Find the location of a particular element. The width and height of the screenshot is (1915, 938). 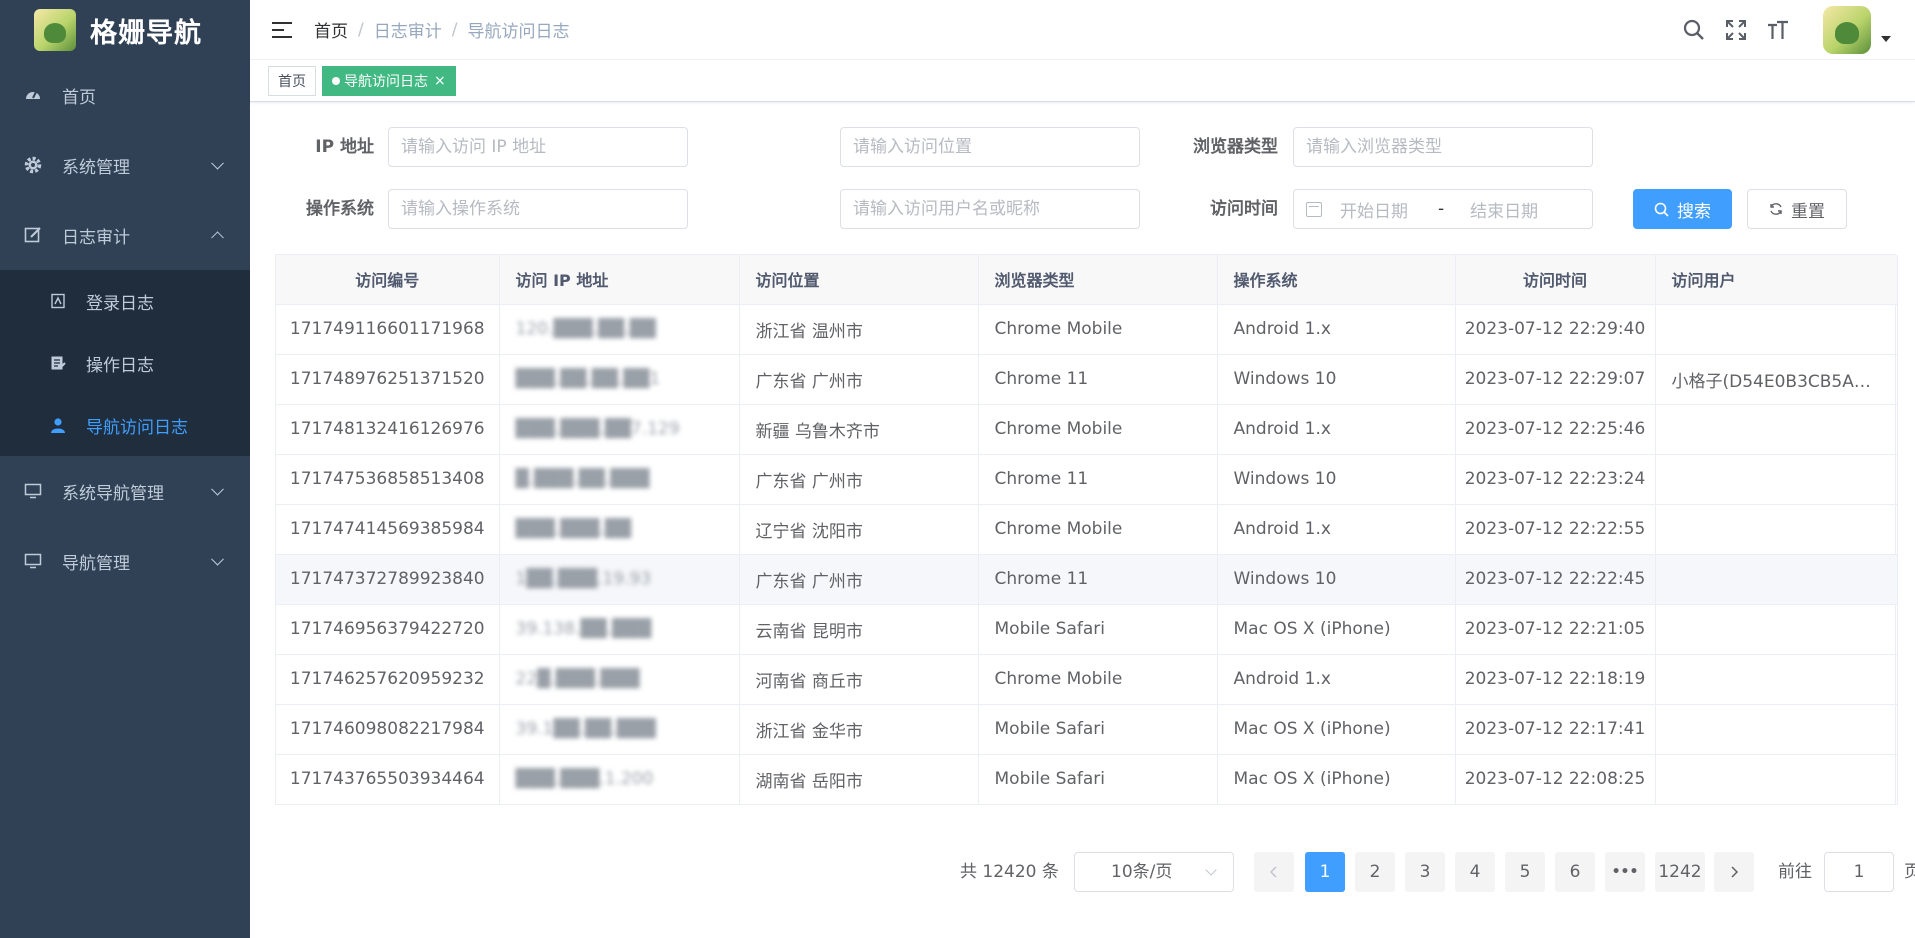

form-icon is located at coordinates (58, 363).